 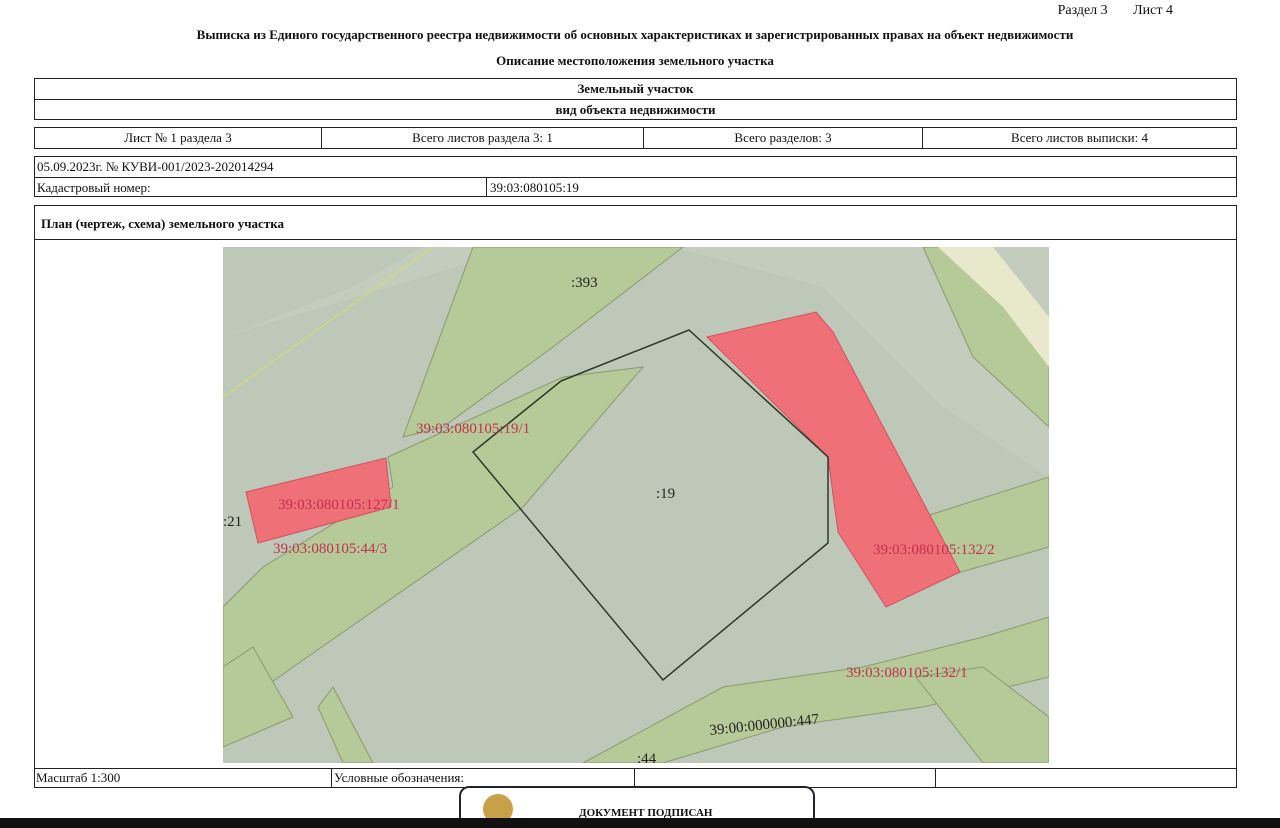 What do you see at coordinates (907, 673) in the screenshot?
I see `label-132-1: 39:03:080105:132/1` at bounding box center [907, 673].